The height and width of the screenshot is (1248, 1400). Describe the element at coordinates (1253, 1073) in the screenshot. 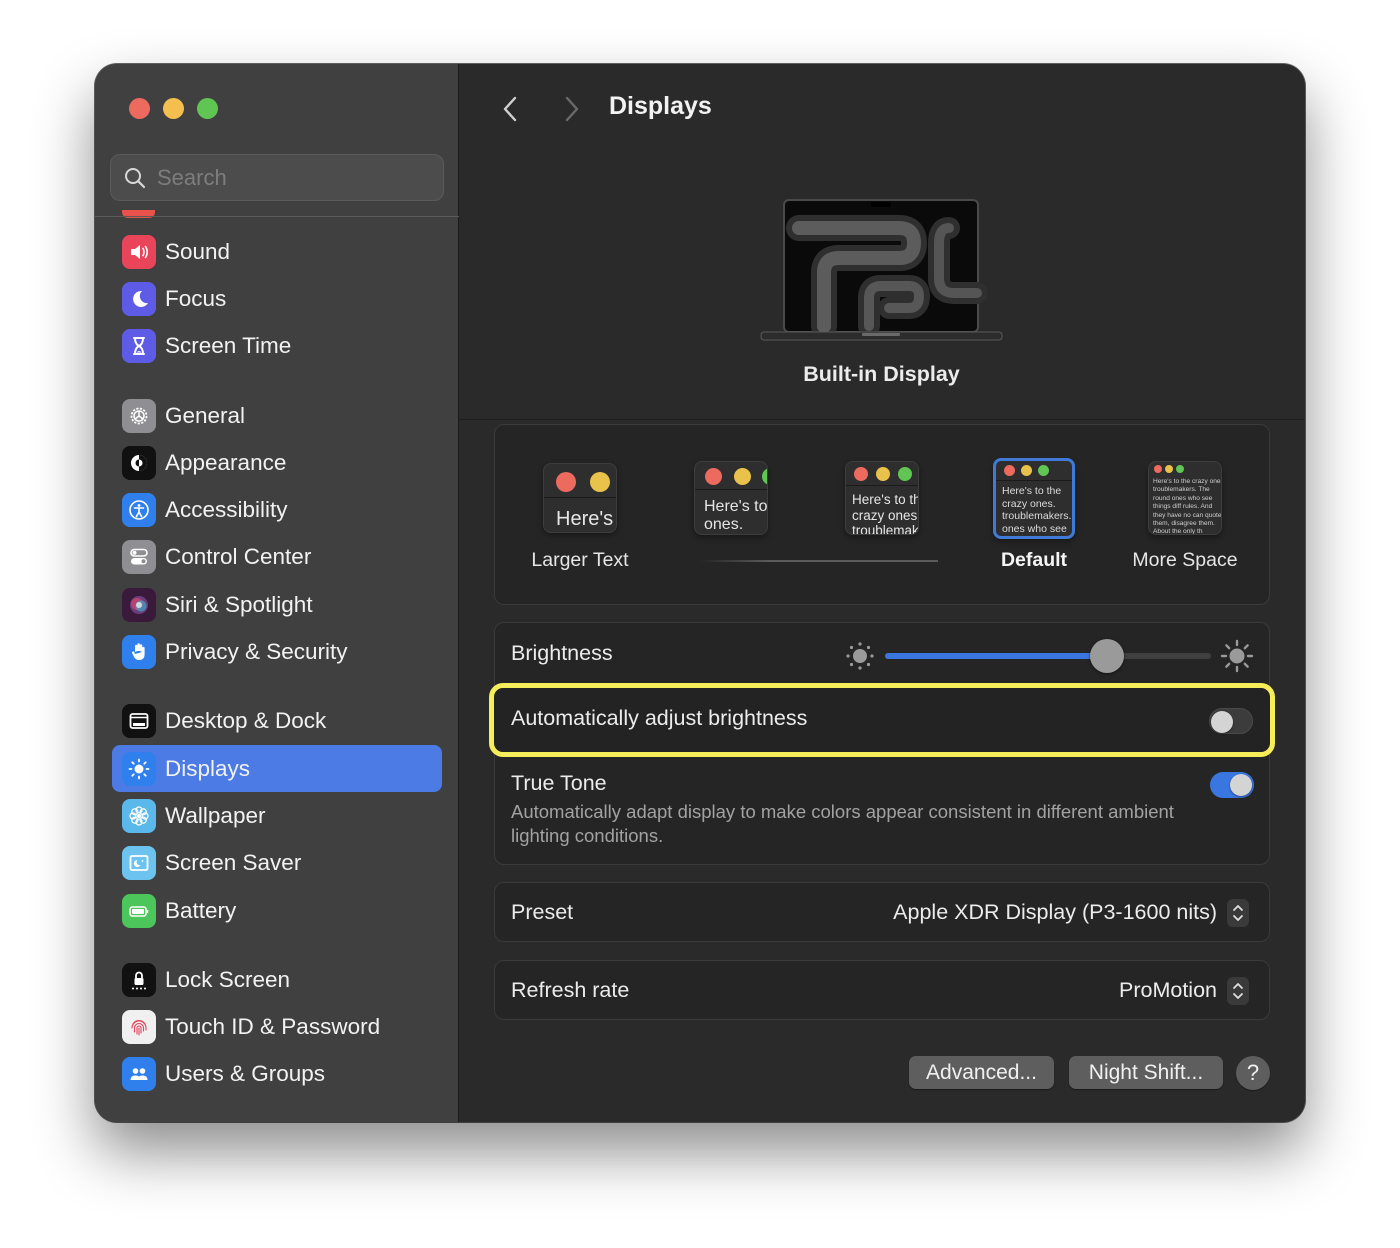

I see `help-button: ?` at that location.